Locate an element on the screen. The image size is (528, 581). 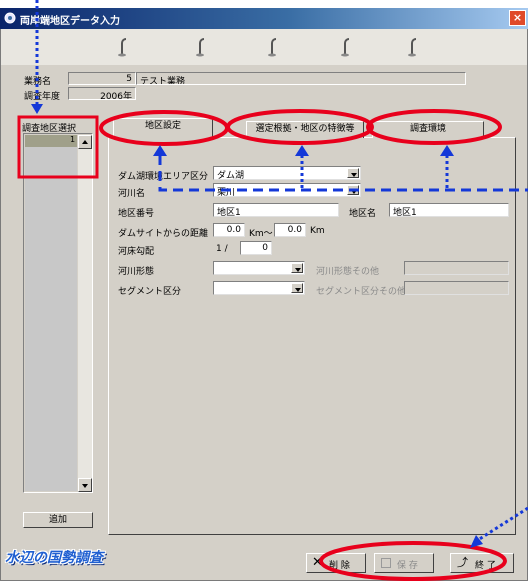
binder-strip is located at coordinates (264, 47).